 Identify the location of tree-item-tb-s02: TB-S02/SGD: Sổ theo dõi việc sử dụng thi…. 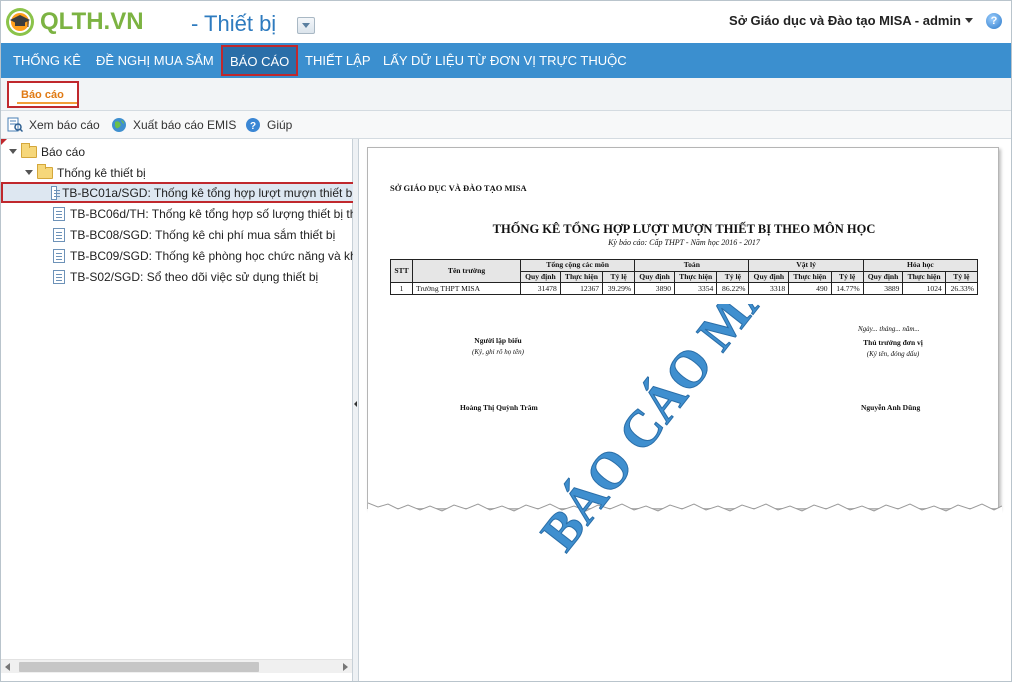
(185, 276).